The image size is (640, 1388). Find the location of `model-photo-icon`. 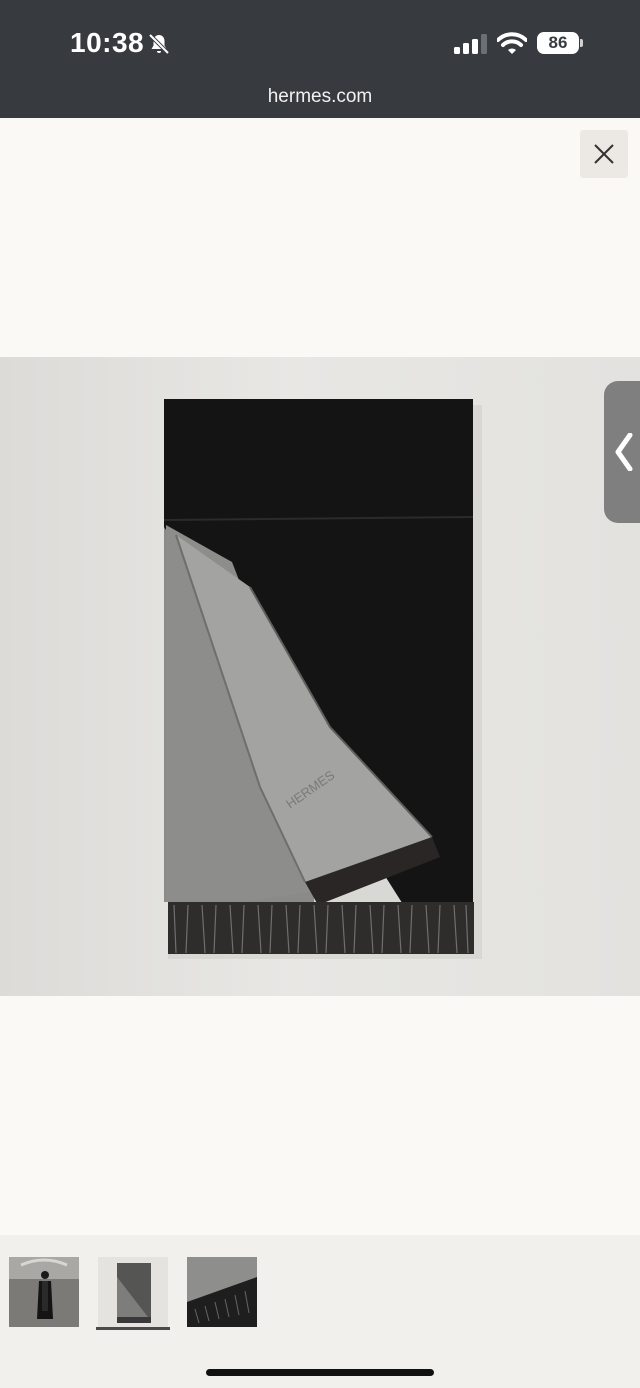

model-photo-icon is located at coordinates (44, 1292).